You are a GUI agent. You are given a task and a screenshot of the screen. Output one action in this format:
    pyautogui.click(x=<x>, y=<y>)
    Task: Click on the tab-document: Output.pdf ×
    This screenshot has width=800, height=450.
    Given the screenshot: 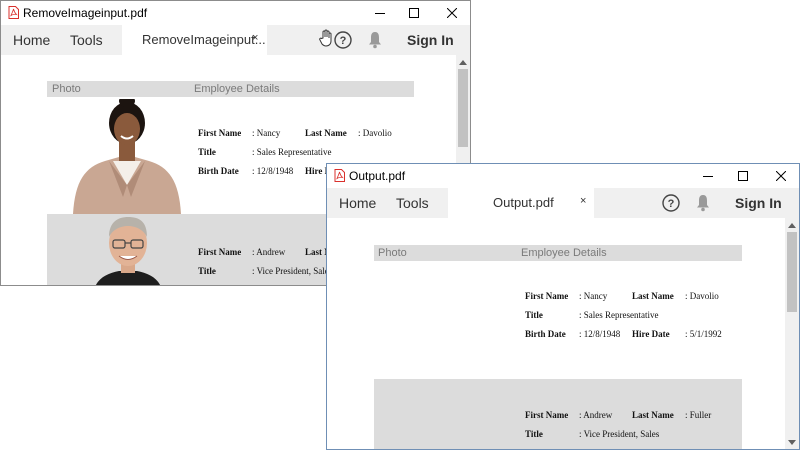 What is the action you would take?
    pyautogui.click(x=521, y=203)
    